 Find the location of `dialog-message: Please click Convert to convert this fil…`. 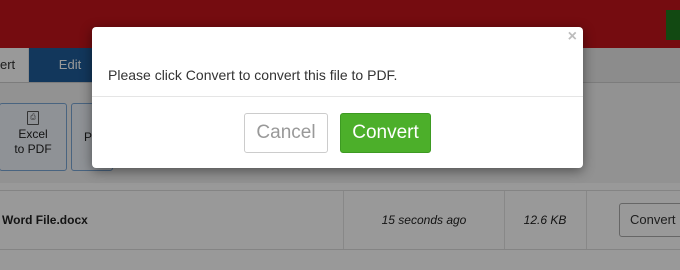

dialog-message: Please click Convert to convert this fil… is located at coordinates (253, 75).